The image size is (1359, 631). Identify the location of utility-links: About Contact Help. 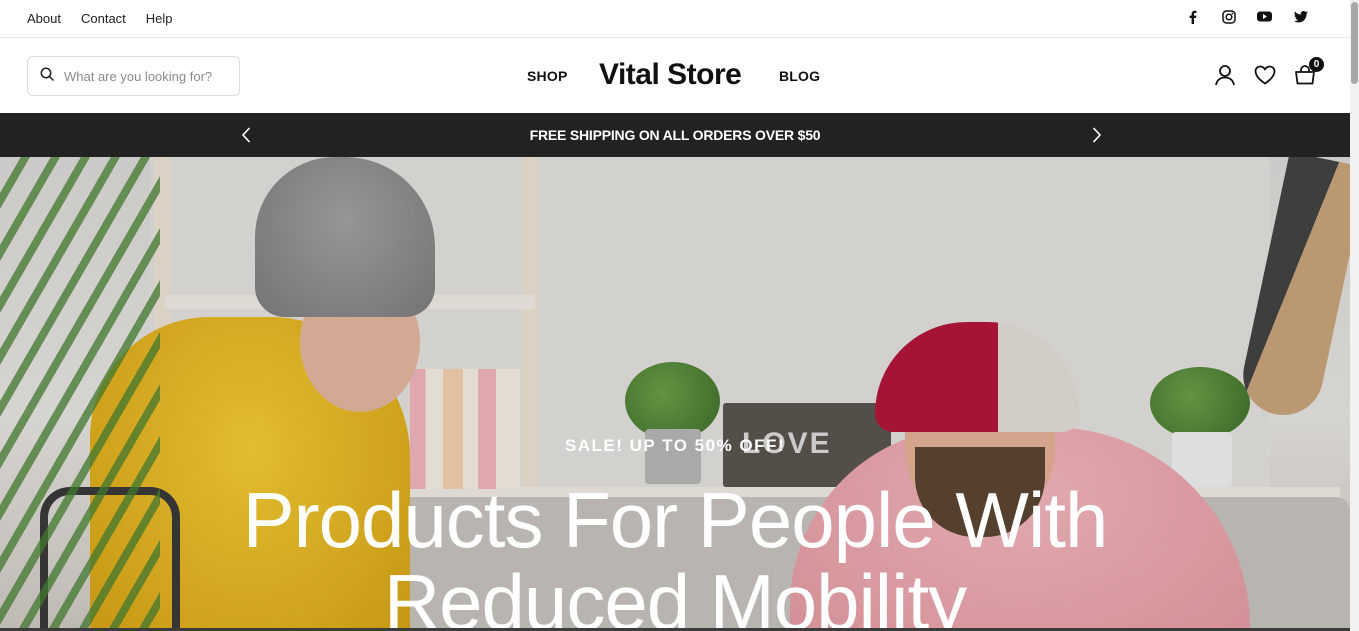
(100, 18).